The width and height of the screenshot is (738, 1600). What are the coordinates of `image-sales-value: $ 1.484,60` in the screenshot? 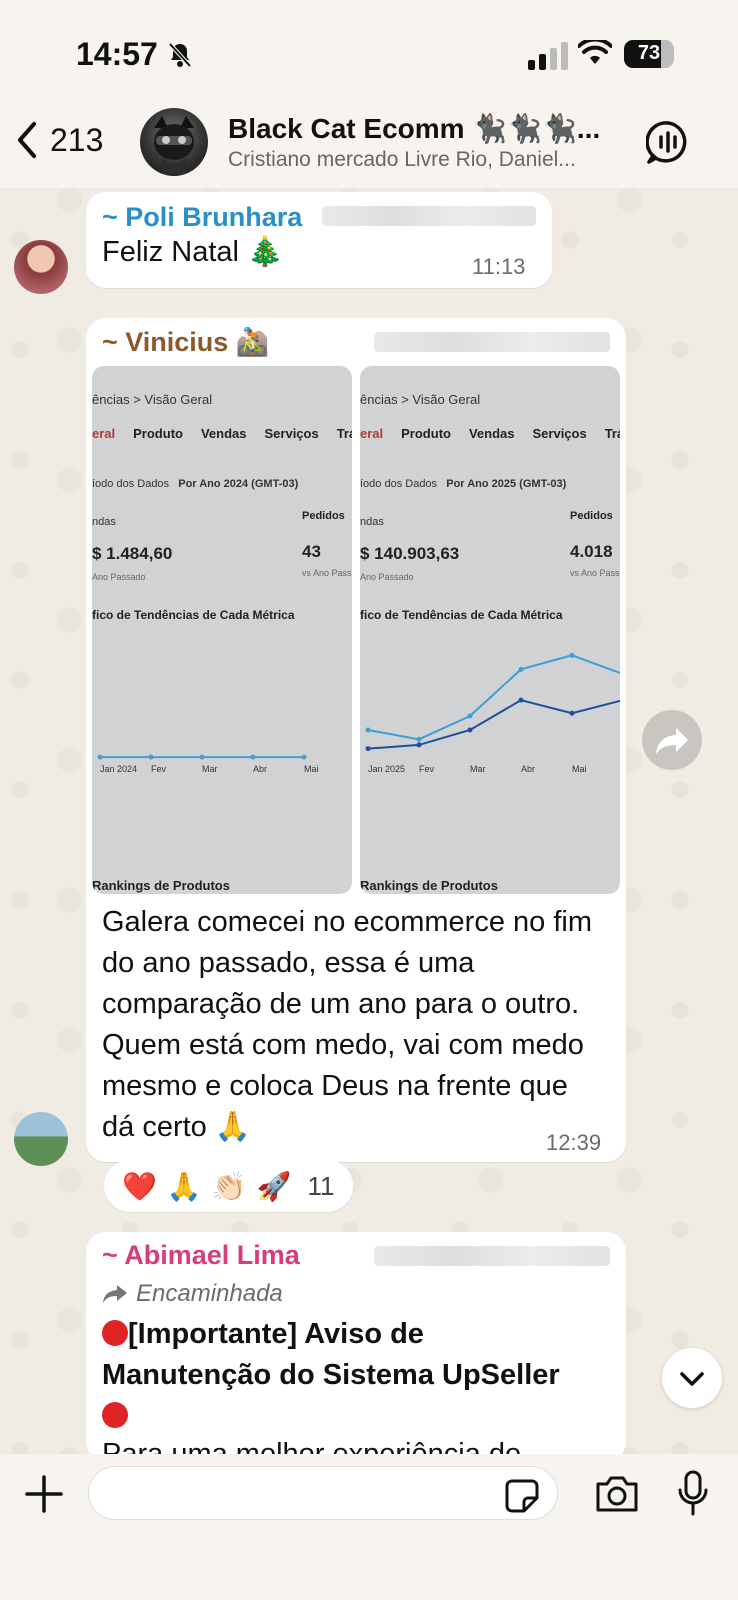 It's located at (132, 553).